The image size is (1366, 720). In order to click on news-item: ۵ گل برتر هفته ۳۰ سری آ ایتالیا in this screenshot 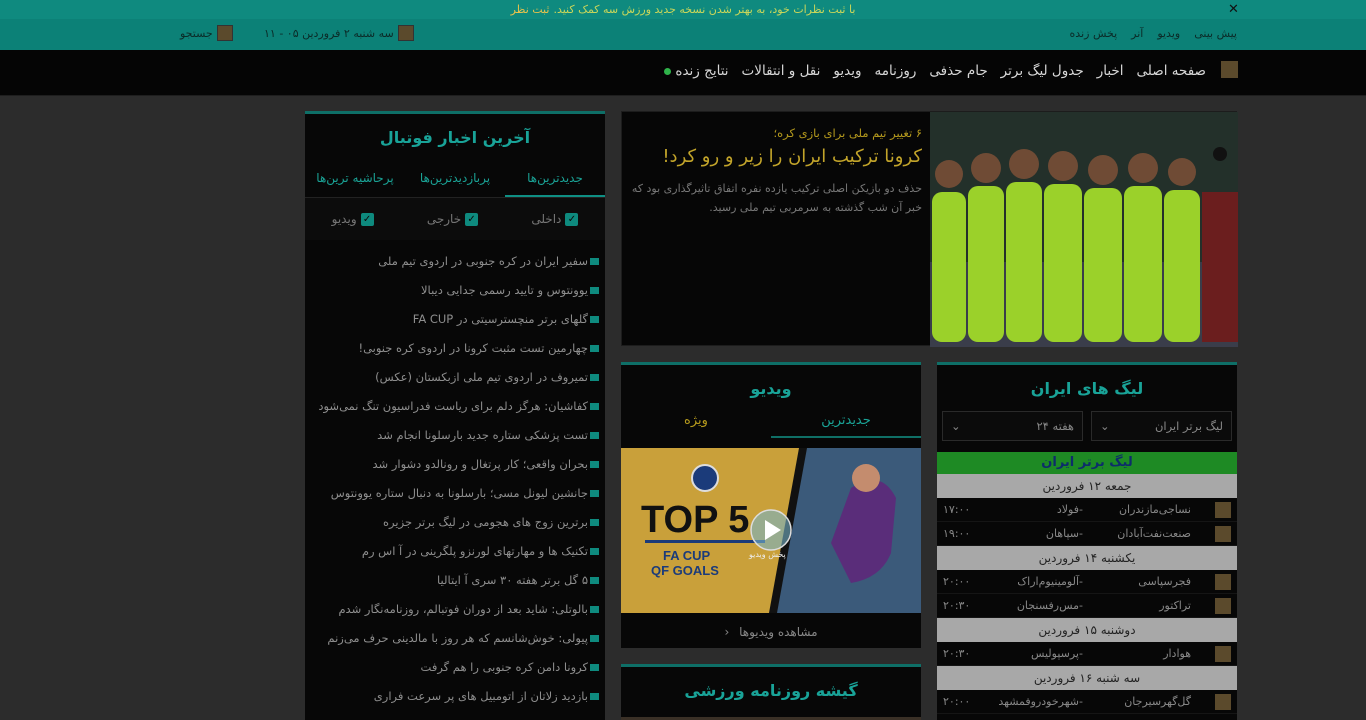, I will do `click(452, 580)`.